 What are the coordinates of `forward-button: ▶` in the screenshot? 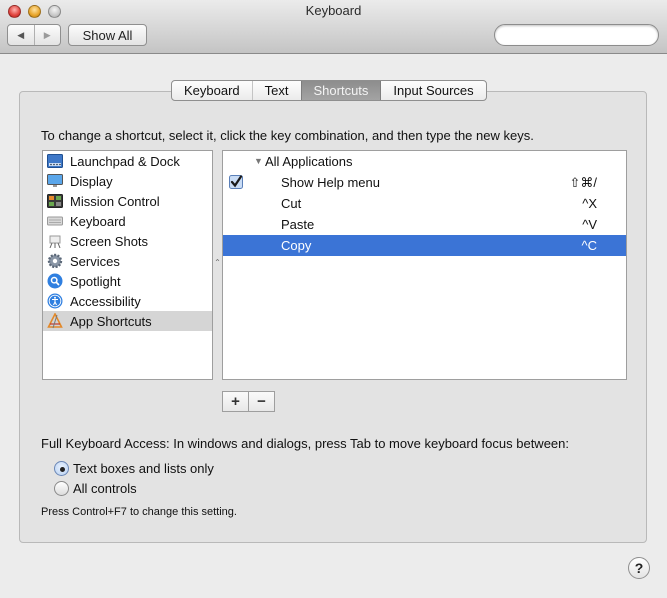 It's located at (47, 35).